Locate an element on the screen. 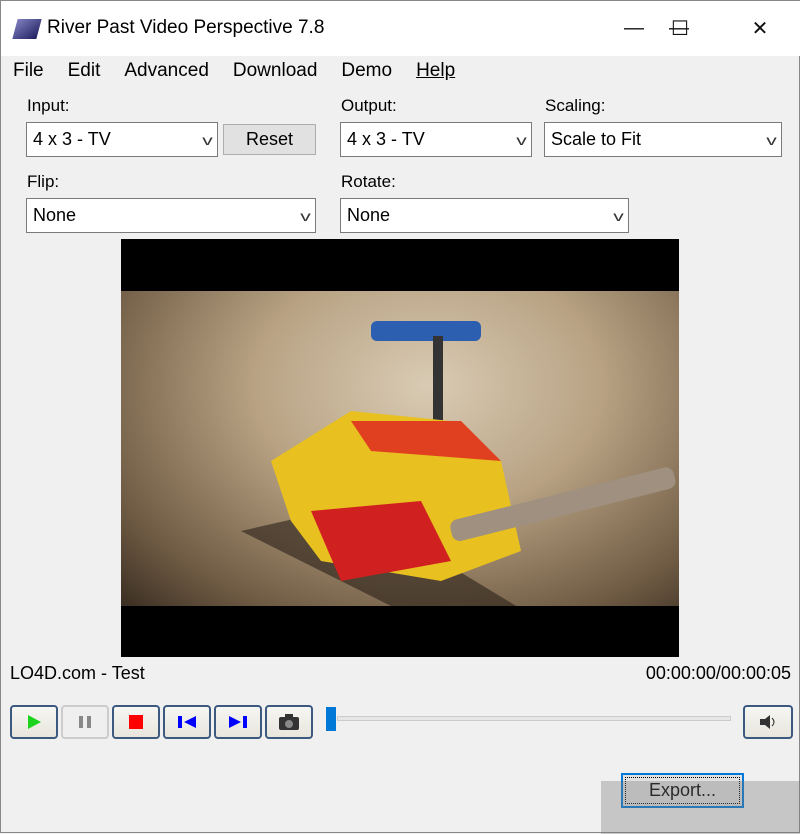 The height and width of the screenshot is (834, 800). pause-button is located at coordinates (85, 722).